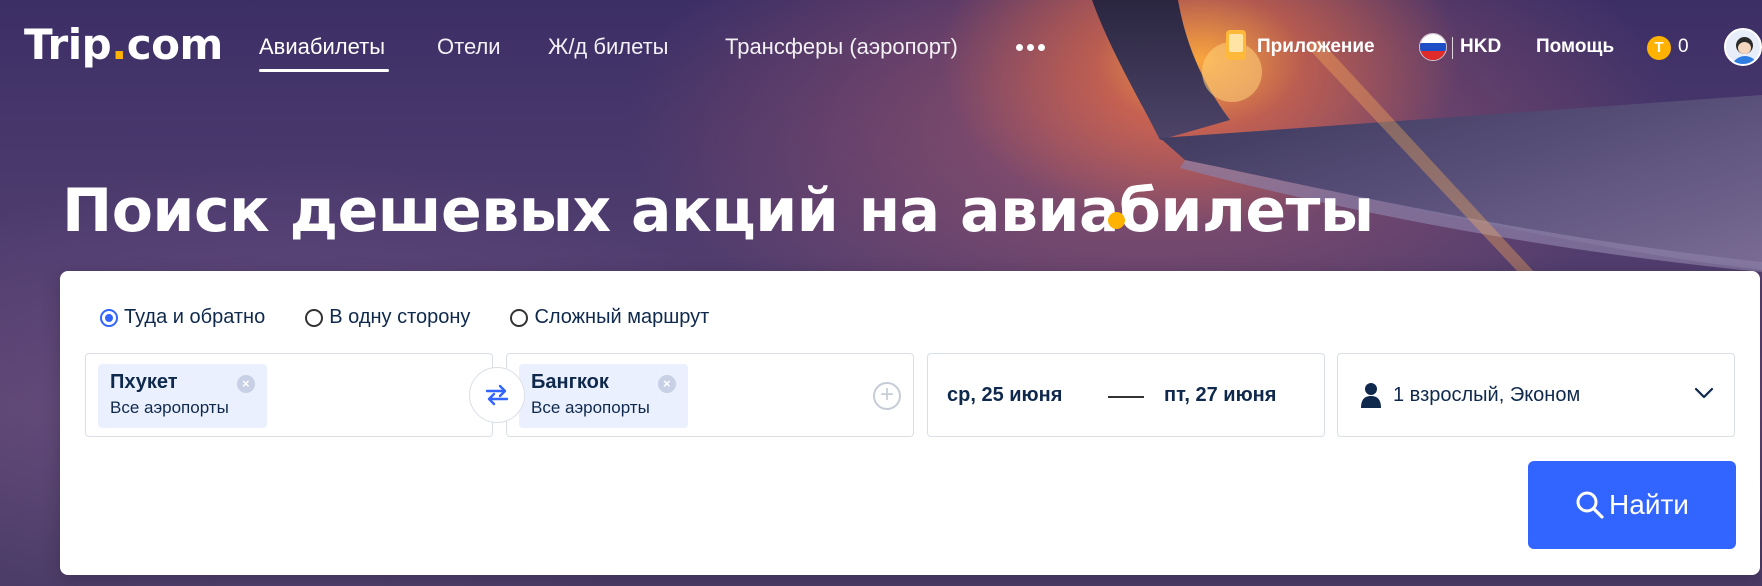  What do you see at coordinates (603, 396) in the screenshot?
I see `destination-chip: Бангкок Все аэропорты ×` at bounding box center [603, 396].